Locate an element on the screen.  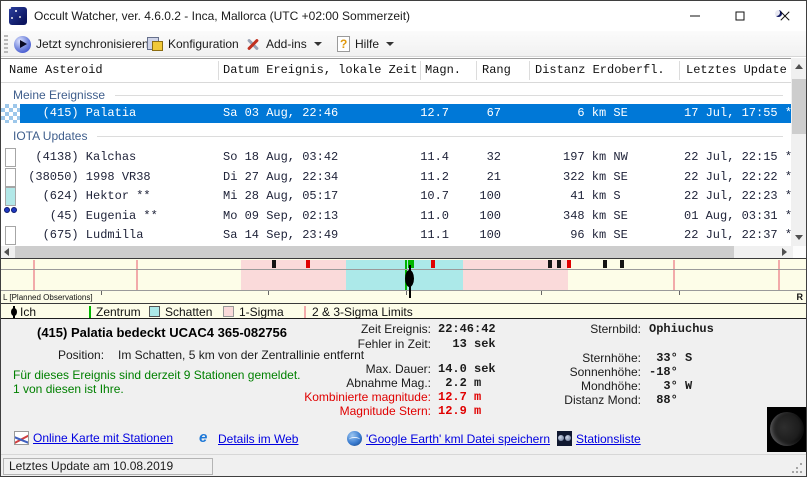
legend-label-23sigma: 2 & 3-Sigma Limits is located at coordinates (362, 312).